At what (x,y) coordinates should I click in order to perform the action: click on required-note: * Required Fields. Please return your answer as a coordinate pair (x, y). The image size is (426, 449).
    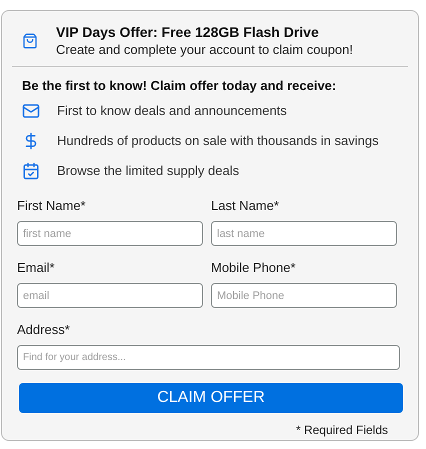
    Looking at the image, I should click on (342, 430).